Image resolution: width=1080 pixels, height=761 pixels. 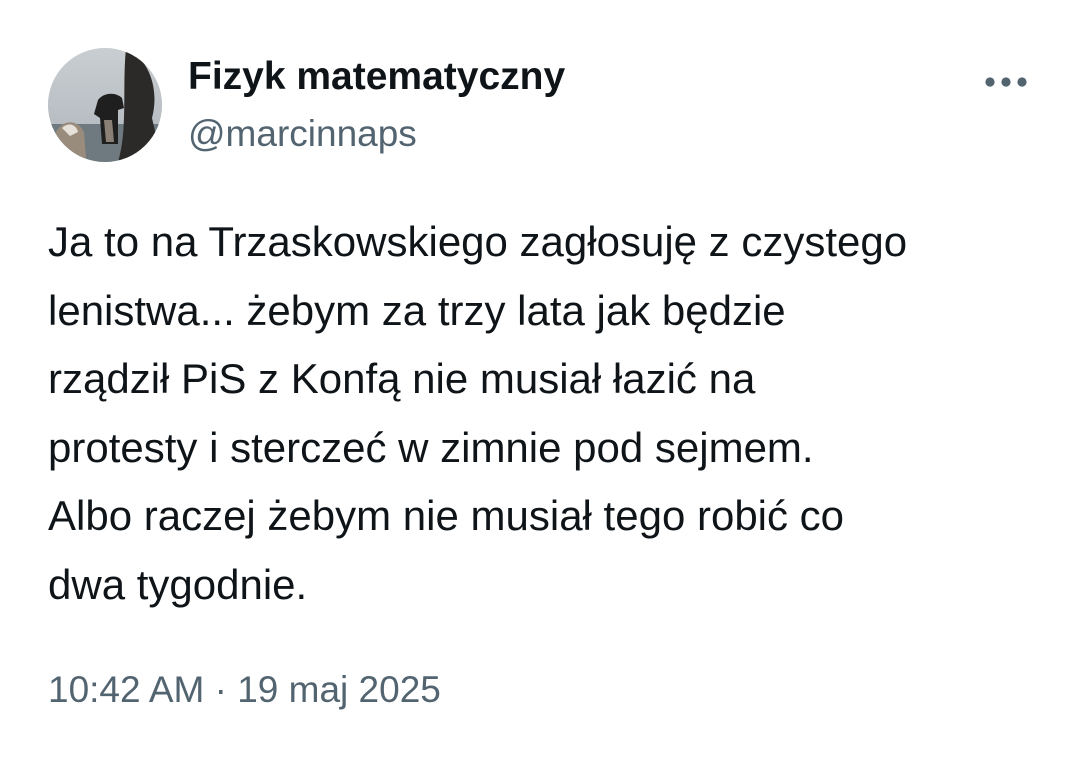 What do you see at coordinates (244, 690) in the screenshot?
I see `tweet-timestamp: 10:42 AM · 19 maj 2025` at bounding box center [244, 690].